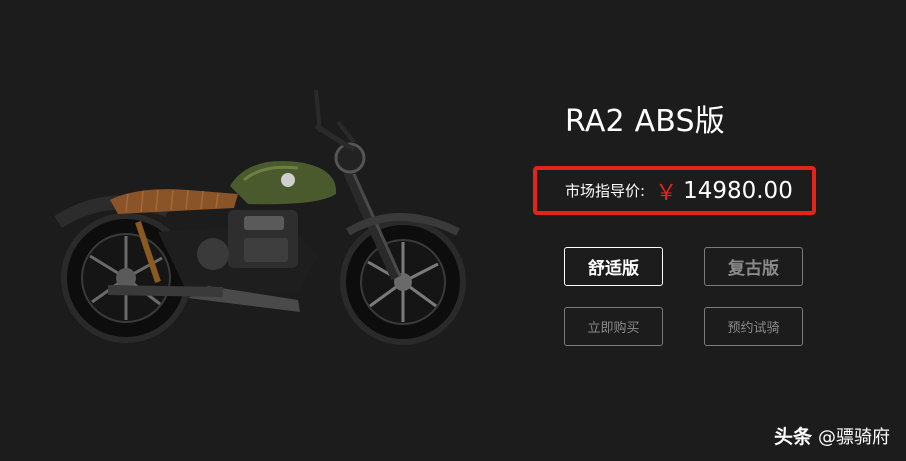 The image size is (906, 461). I want to click on variant-retro-button: 复古版, so click(753, 266).